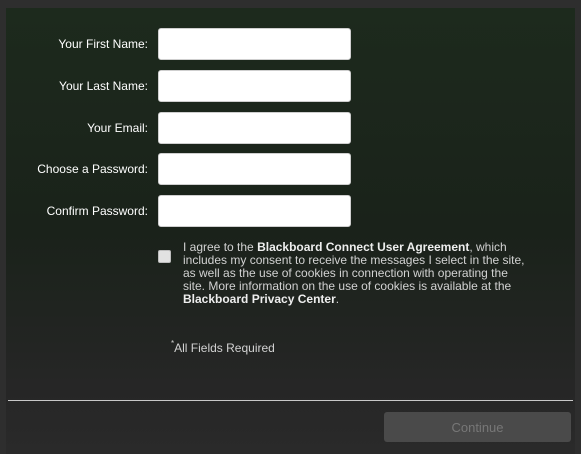 The height and width of the screenshot is (454, 581). What do you see at coordinates (254, 128) in the screenshot?
I see `email-input` at bounding box center [254, 128].